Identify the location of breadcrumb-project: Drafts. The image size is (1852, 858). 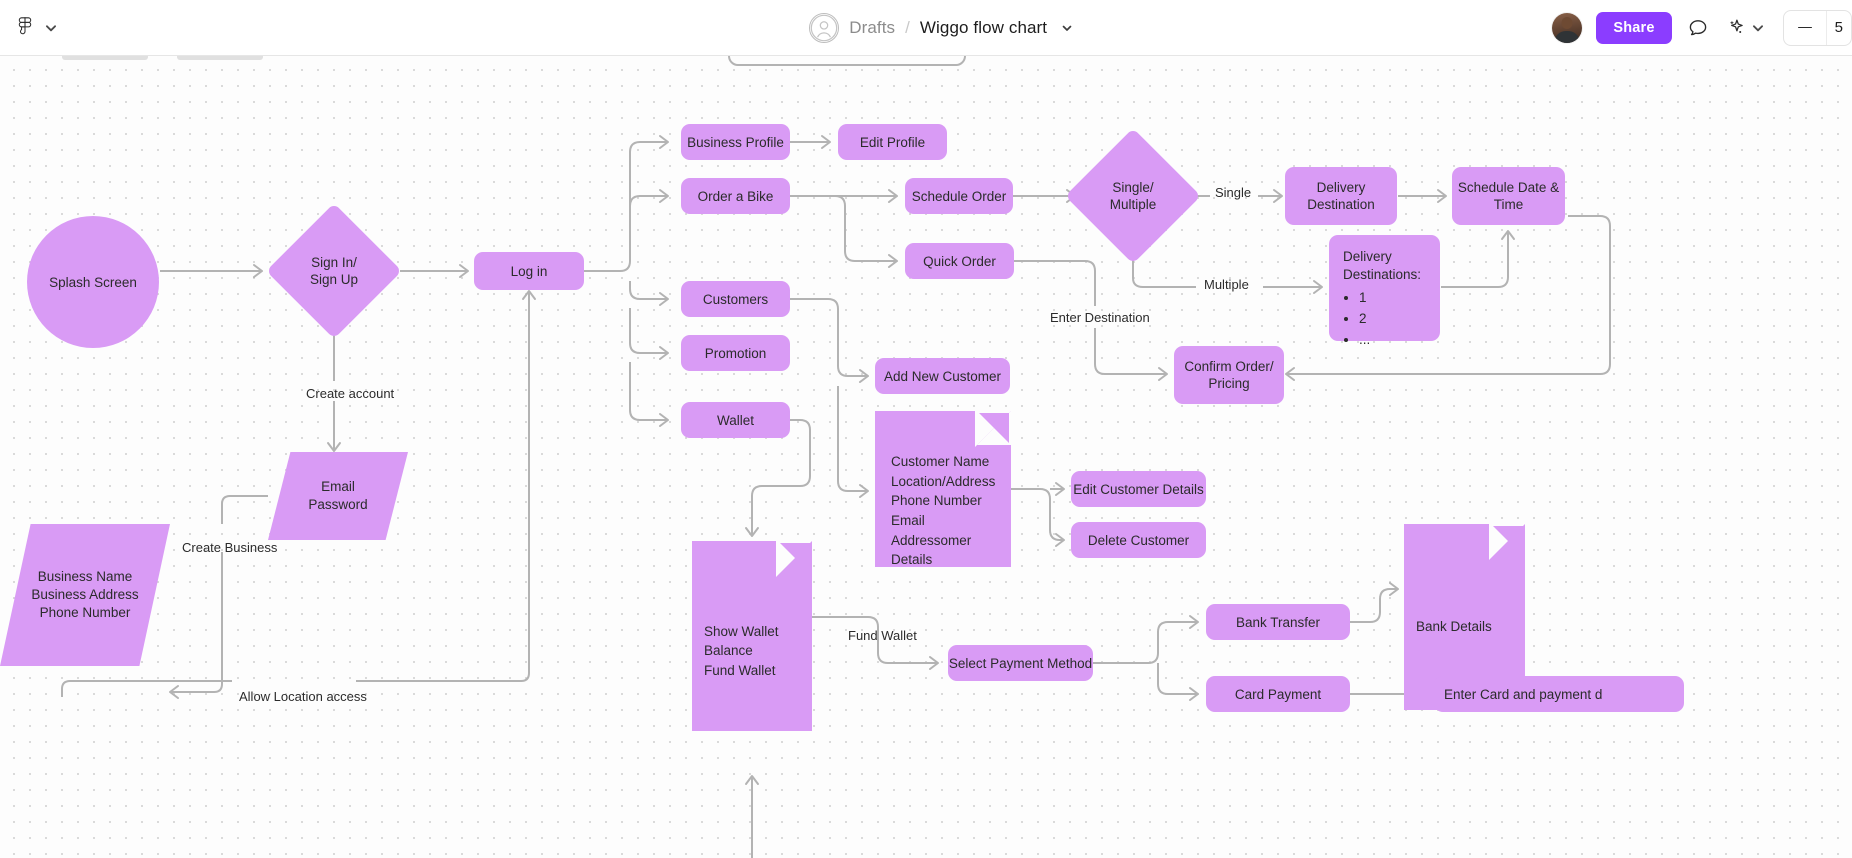
(872, 28).